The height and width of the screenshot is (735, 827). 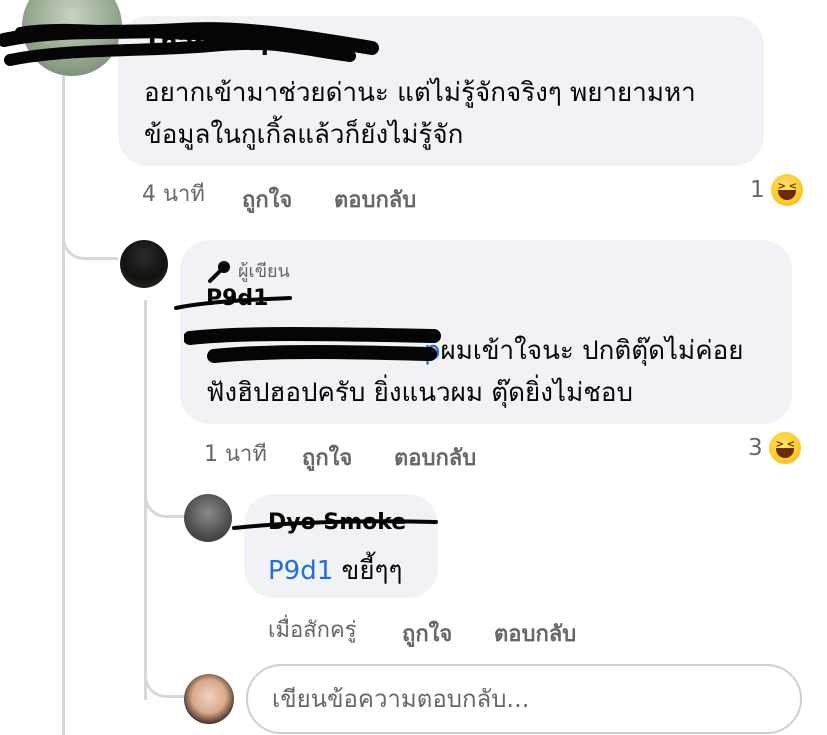 What do you see at coordinates (189, 44) in the screenshot?
I see `redaction-scribble-c1` at bounding box center [189, 44].